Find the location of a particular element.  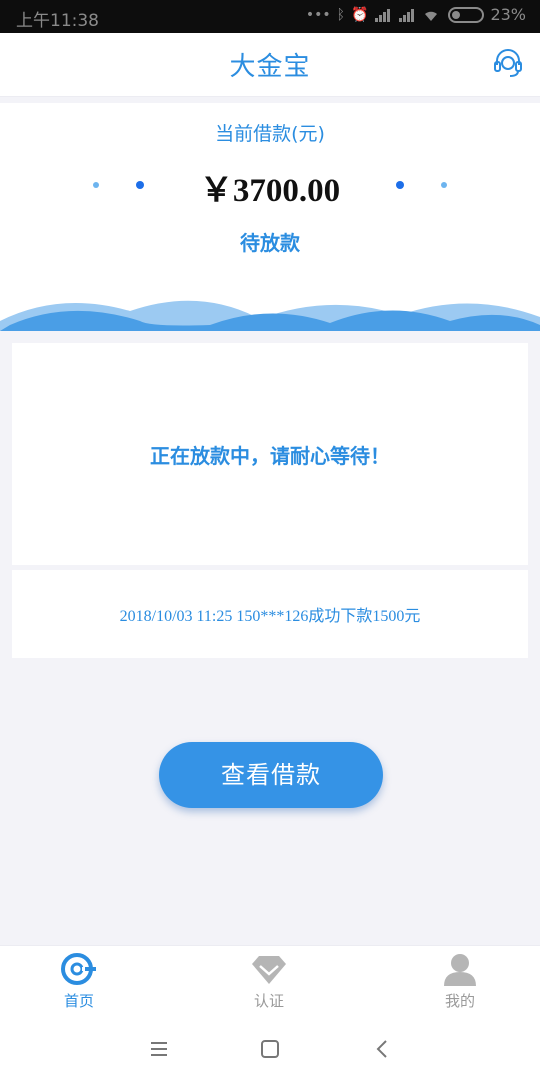

tab-label: 认证 is located at coordinates (268, 1001).